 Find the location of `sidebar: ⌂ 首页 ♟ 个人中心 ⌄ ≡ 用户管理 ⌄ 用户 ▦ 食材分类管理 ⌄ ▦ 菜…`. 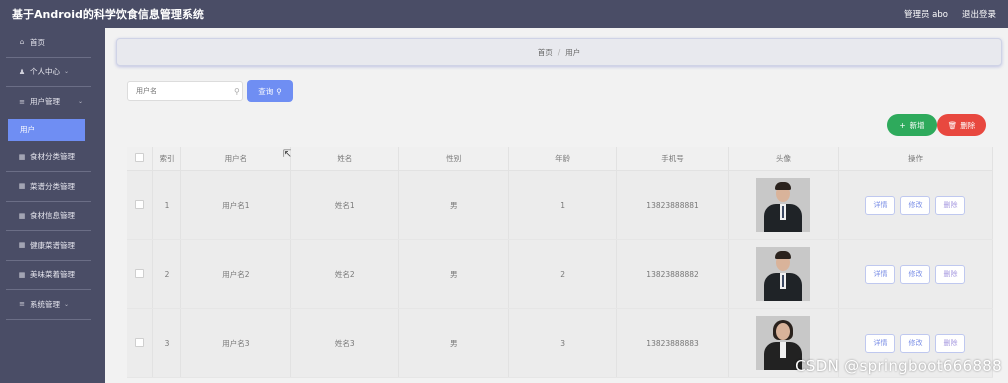

sidebar: ⌂ 首页 ♟ 个人中心 ⌄ ≡ 用户管理 ⌄ 用户 ▦ 食材分类管理 ⌄ ▦ 菜… is located at coordinates (52, 205).